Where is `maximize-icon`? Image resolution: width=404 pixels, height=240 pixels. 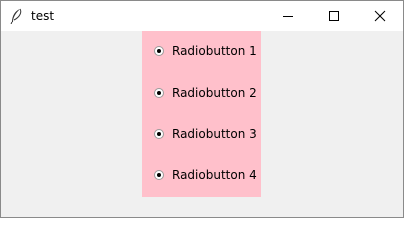
maximize-icon is located at coordinates (334, 16).